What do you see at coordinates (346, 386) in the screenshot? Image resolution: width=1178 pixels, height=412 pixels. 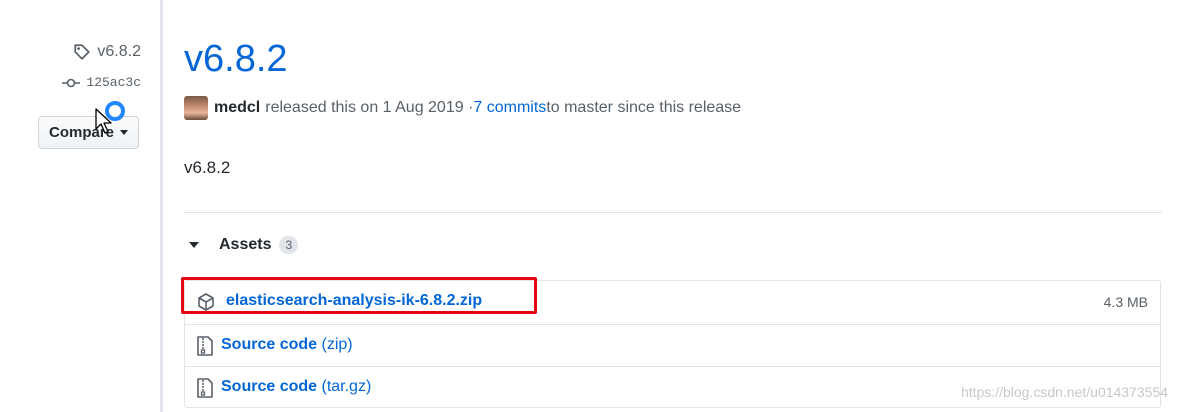 I see `source-code-format: (tar.gz)` at bounding box center [346, 386].